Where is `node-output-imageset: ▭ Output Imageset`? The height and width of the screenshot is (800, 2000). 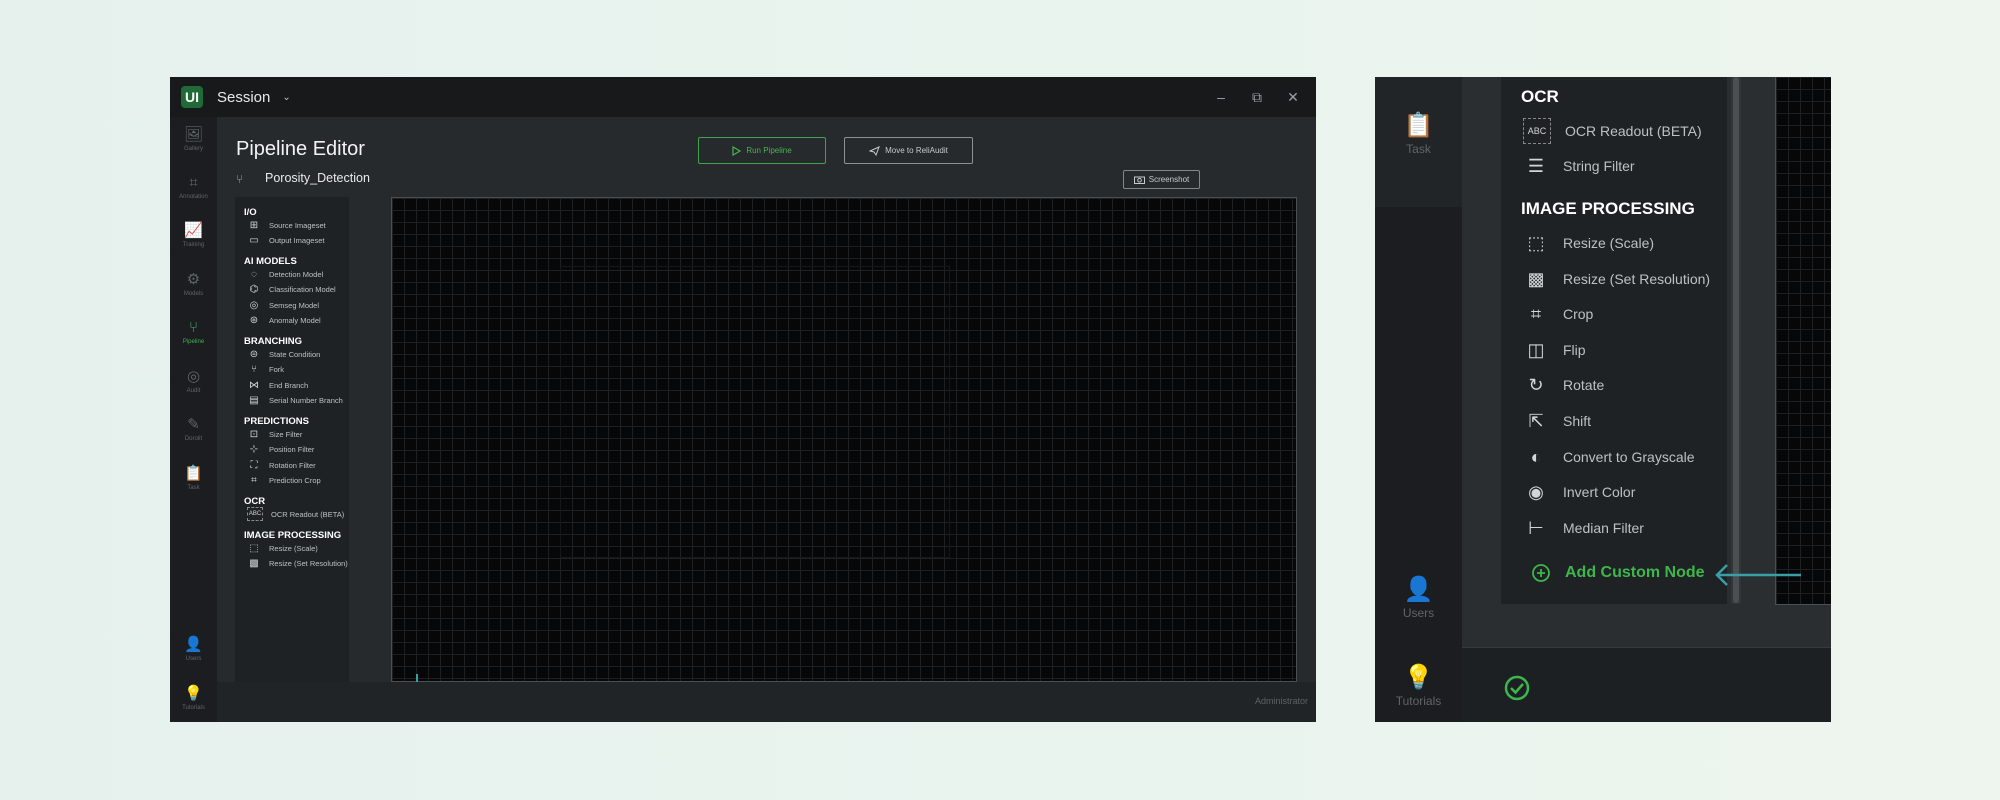
node-output-imageset: ▭ Output Imageset is located at coordinates (285, 240).